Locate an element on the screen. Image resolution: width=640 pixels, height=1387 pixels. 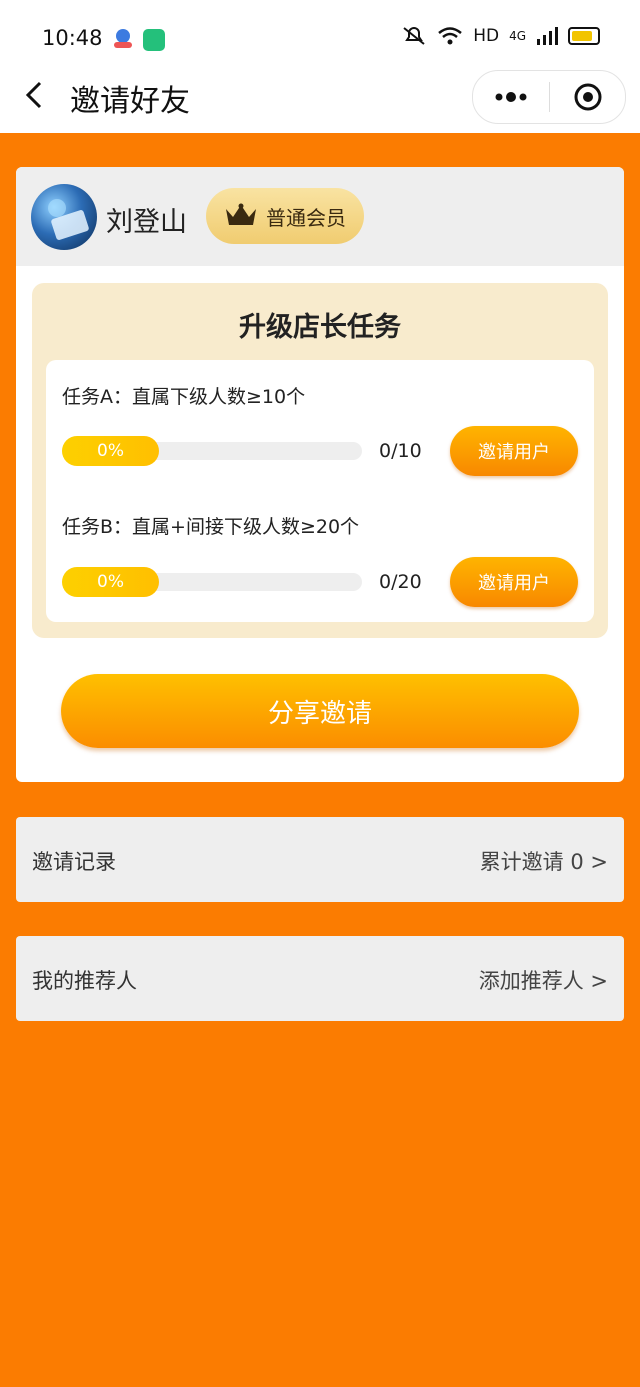
close-button is located at coordinates (587, 97).